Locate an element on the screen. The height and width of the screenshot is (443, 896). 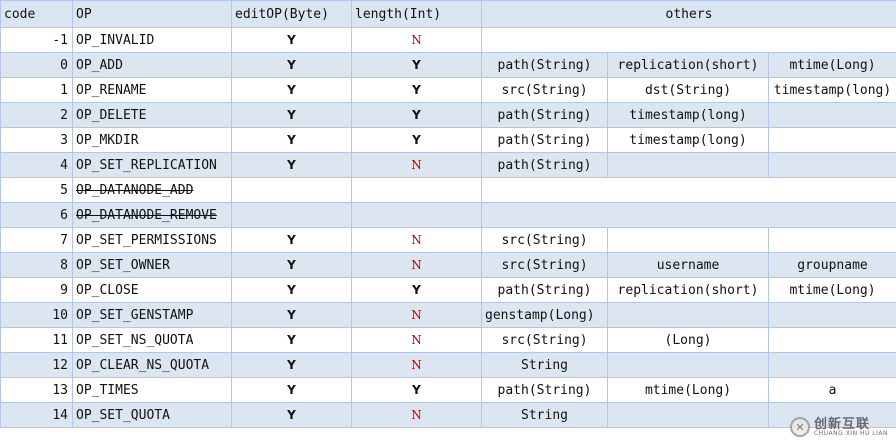
table-row: 4 OP_SET_REPLICATION Y Npath(String) is located at coordinates (448, 165).